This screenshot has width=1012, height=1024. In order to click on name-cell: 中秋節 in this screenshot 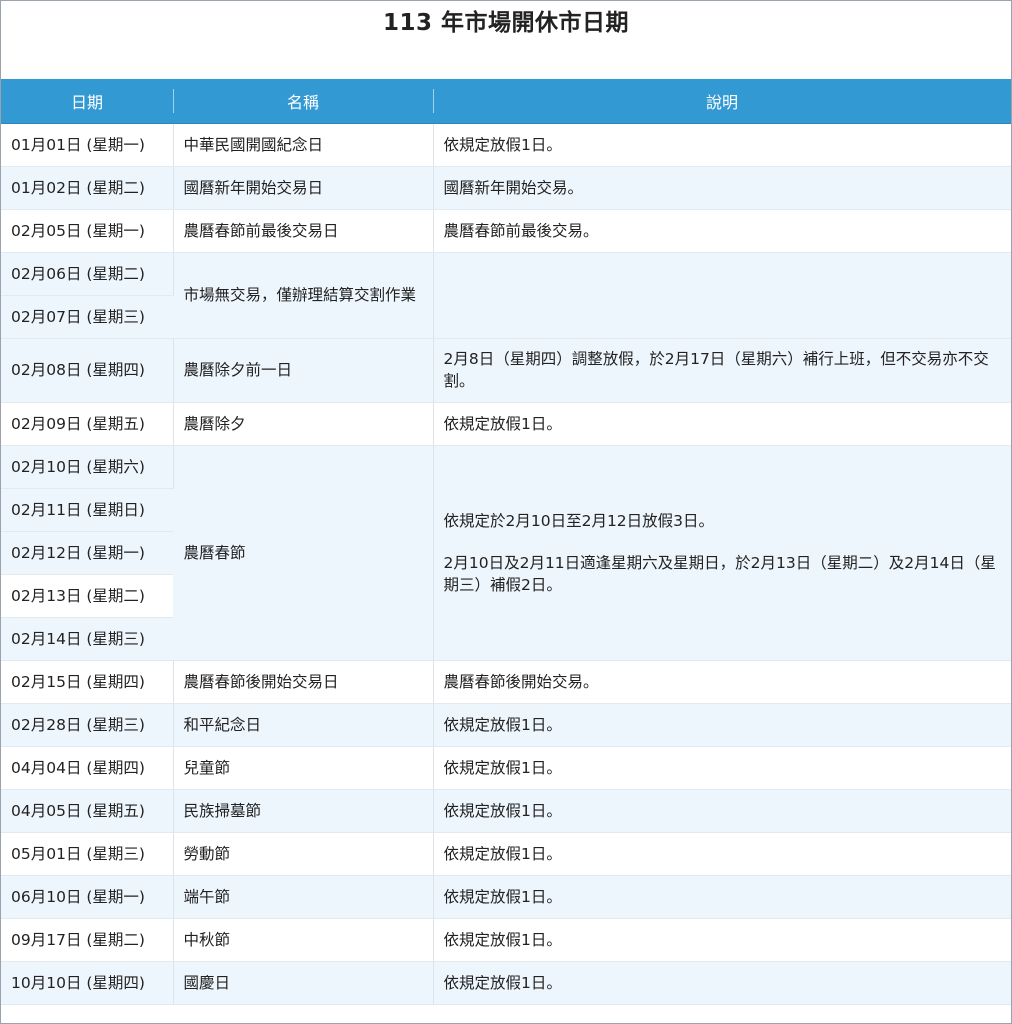, I will do `click(303, 940)`.